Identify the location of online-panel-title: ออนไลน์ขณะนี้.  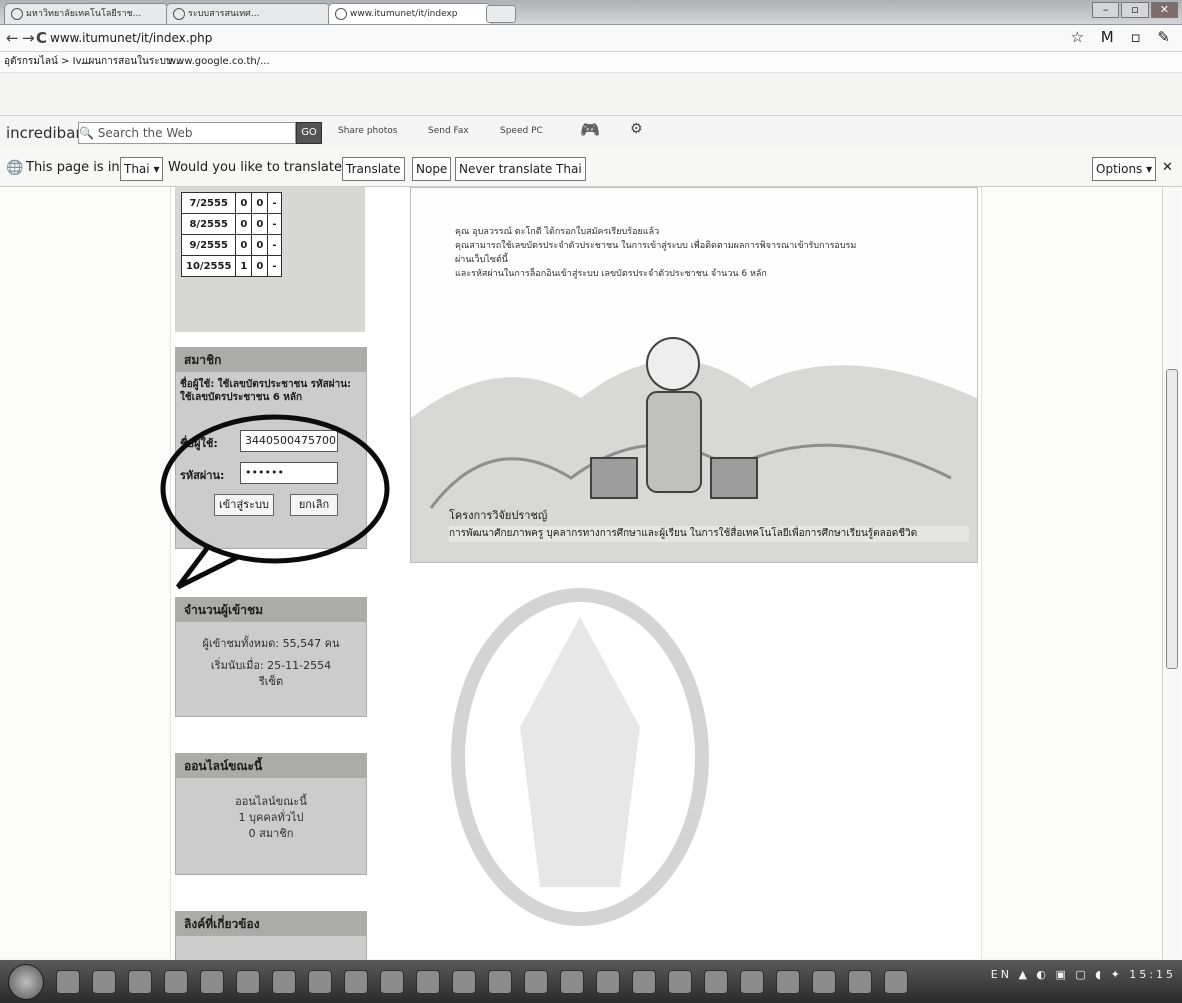
(271, 766).